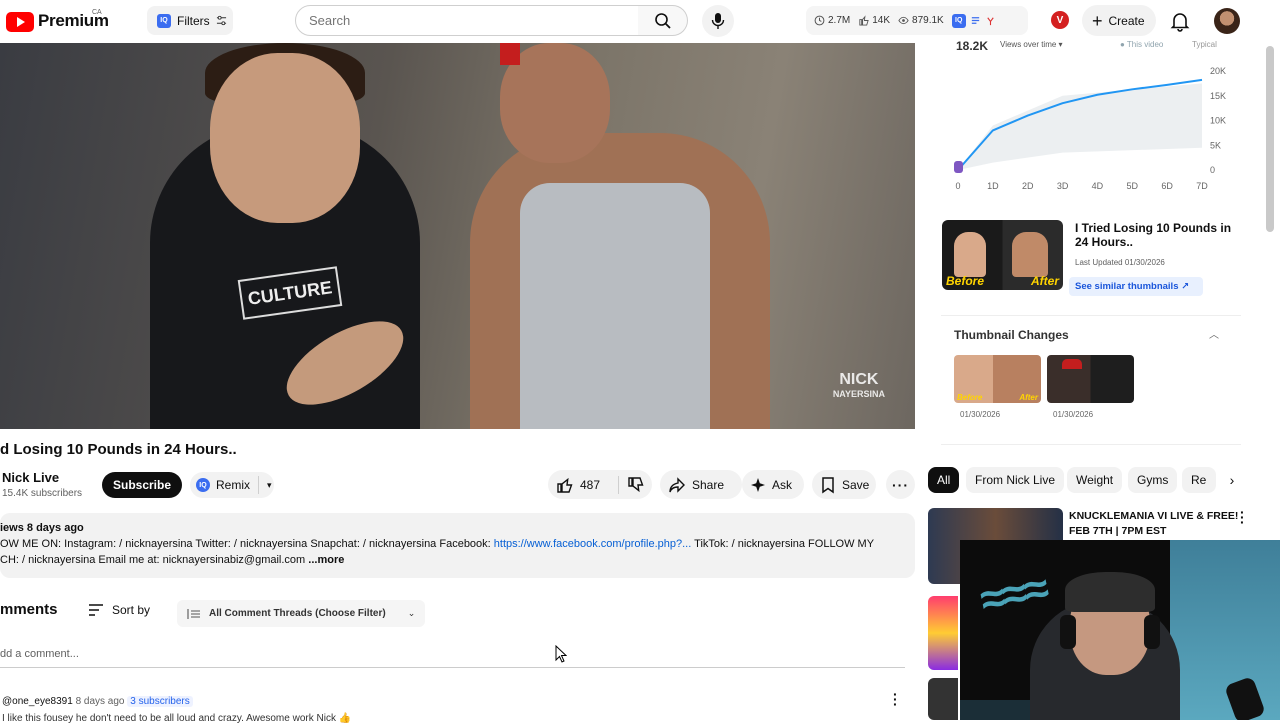 This screenshot has width=1280, height=724. What do you see at coordinates (663, 20) in the screenshot?
I see `search-button` at bounding box center [663, 20].